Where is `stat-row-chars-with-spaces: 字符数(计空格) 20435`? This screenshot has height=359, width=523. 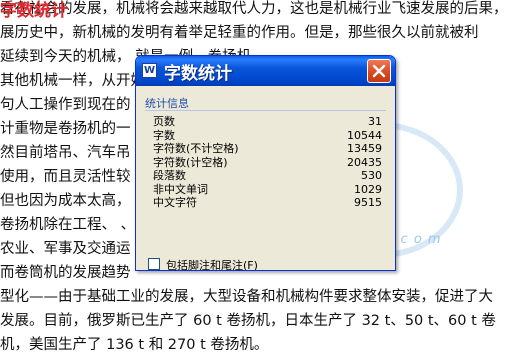 stat-row-chars-with-spaces: 字符数(计空格) 20435 is located at coordinates (268, 163).